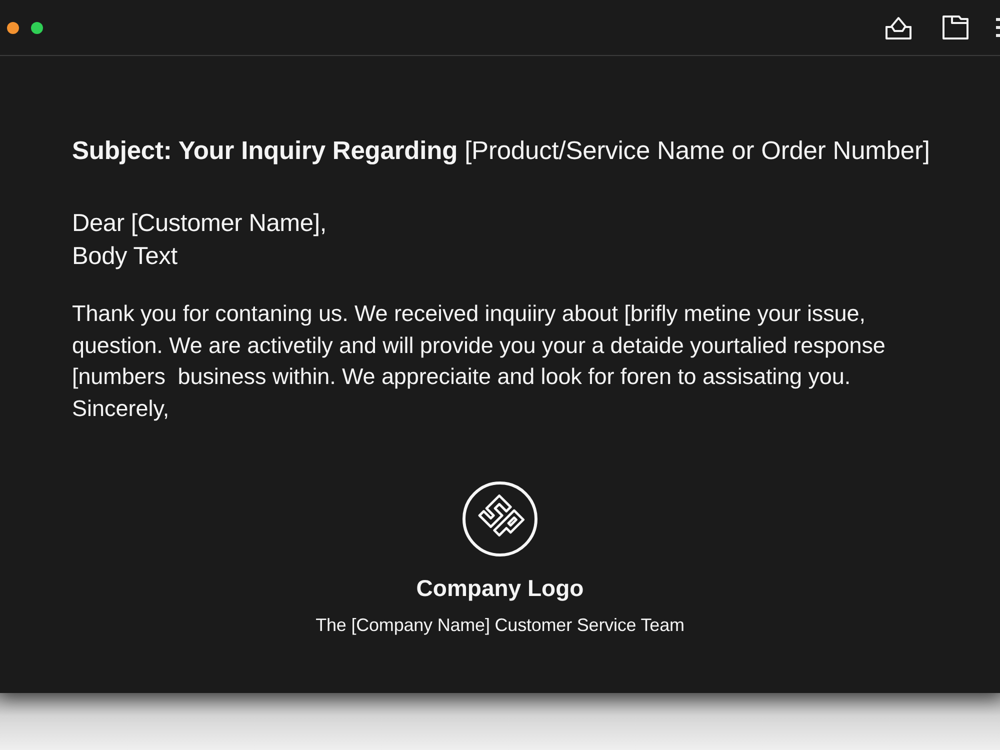  I want to click on body-label: Body Text, so click(125, 257).